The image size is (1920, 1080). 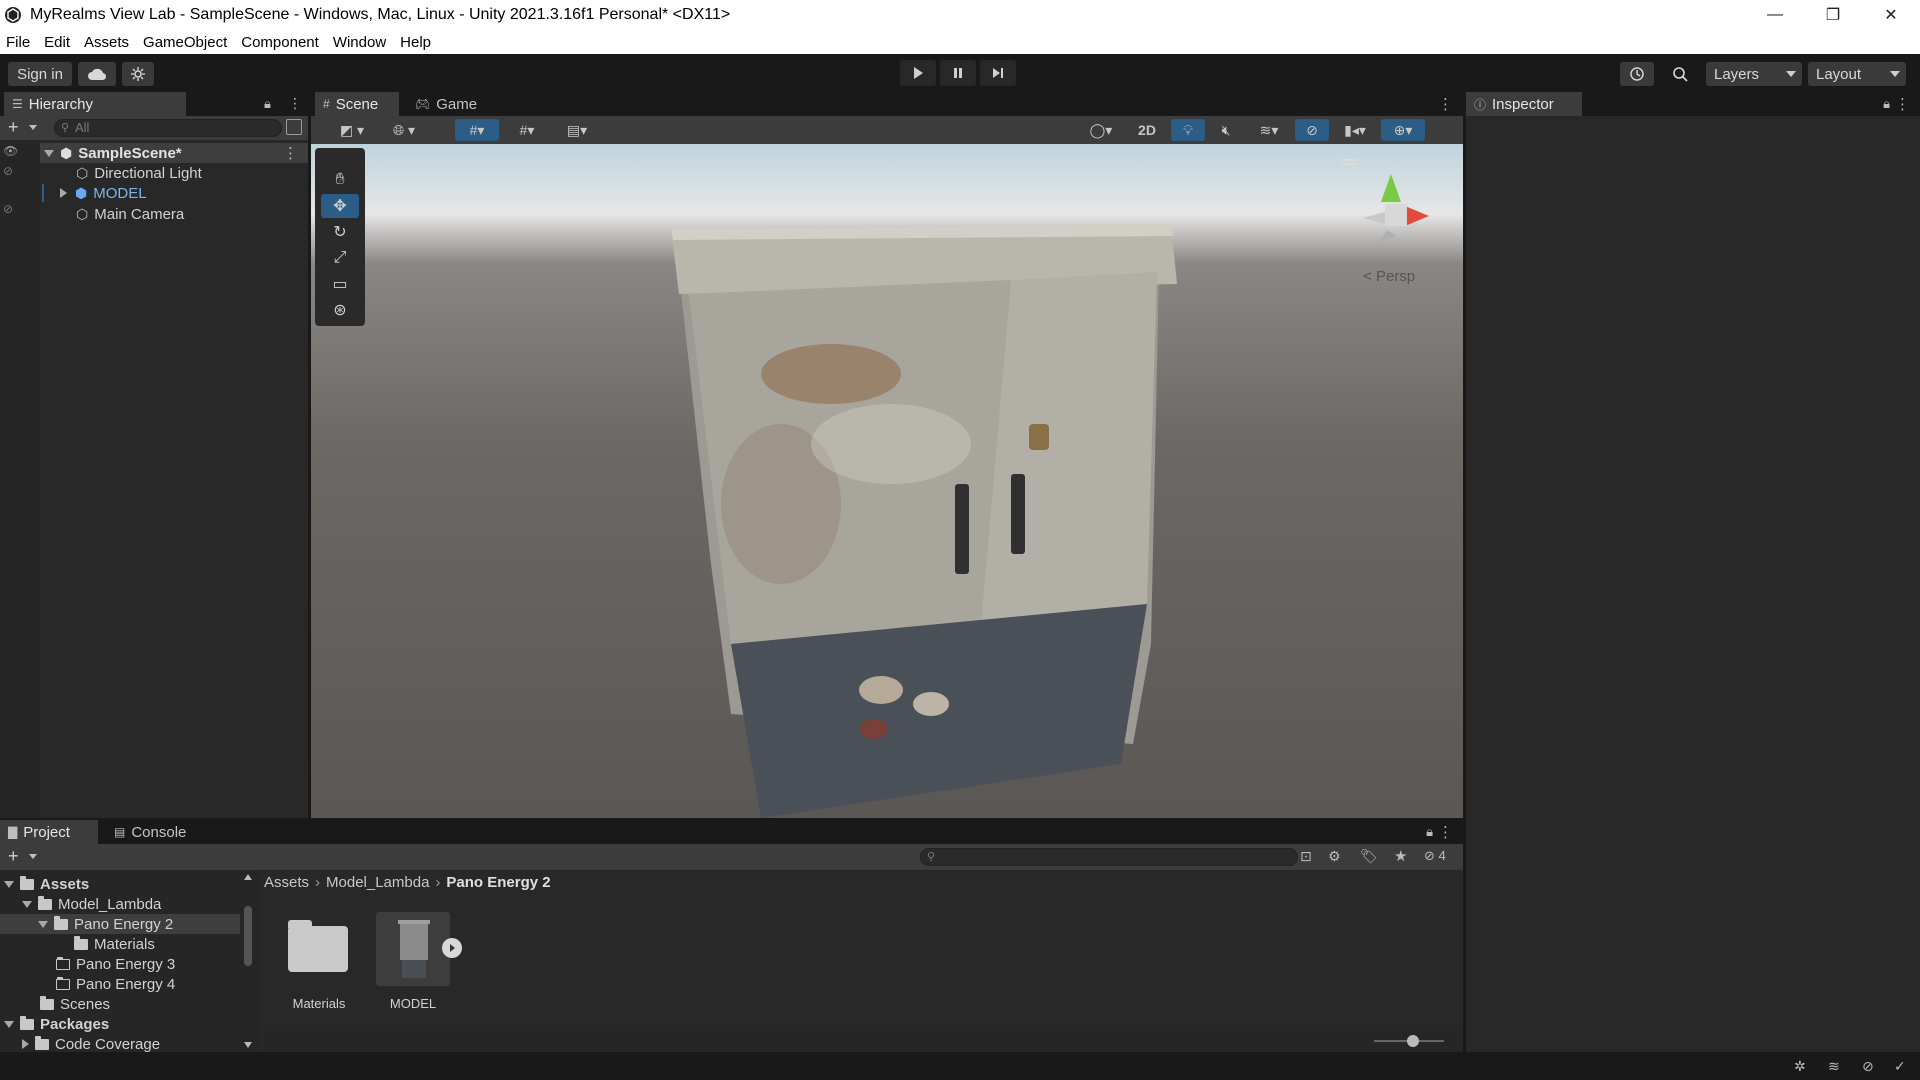 What do you see at coordinates (404, 130) in the screenshot?
I see `global-icon: 🌐︎ ▾` at bounding box center [404, 130].